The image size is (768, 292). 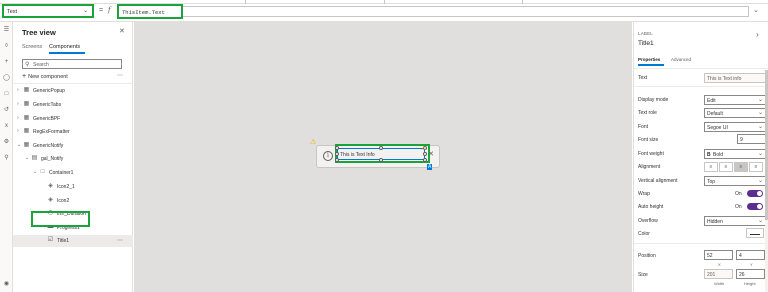 What do you see at coordinates (701, 233) in the screenshot?
I see `prop-color: Color` at bounding box center [701, 233].